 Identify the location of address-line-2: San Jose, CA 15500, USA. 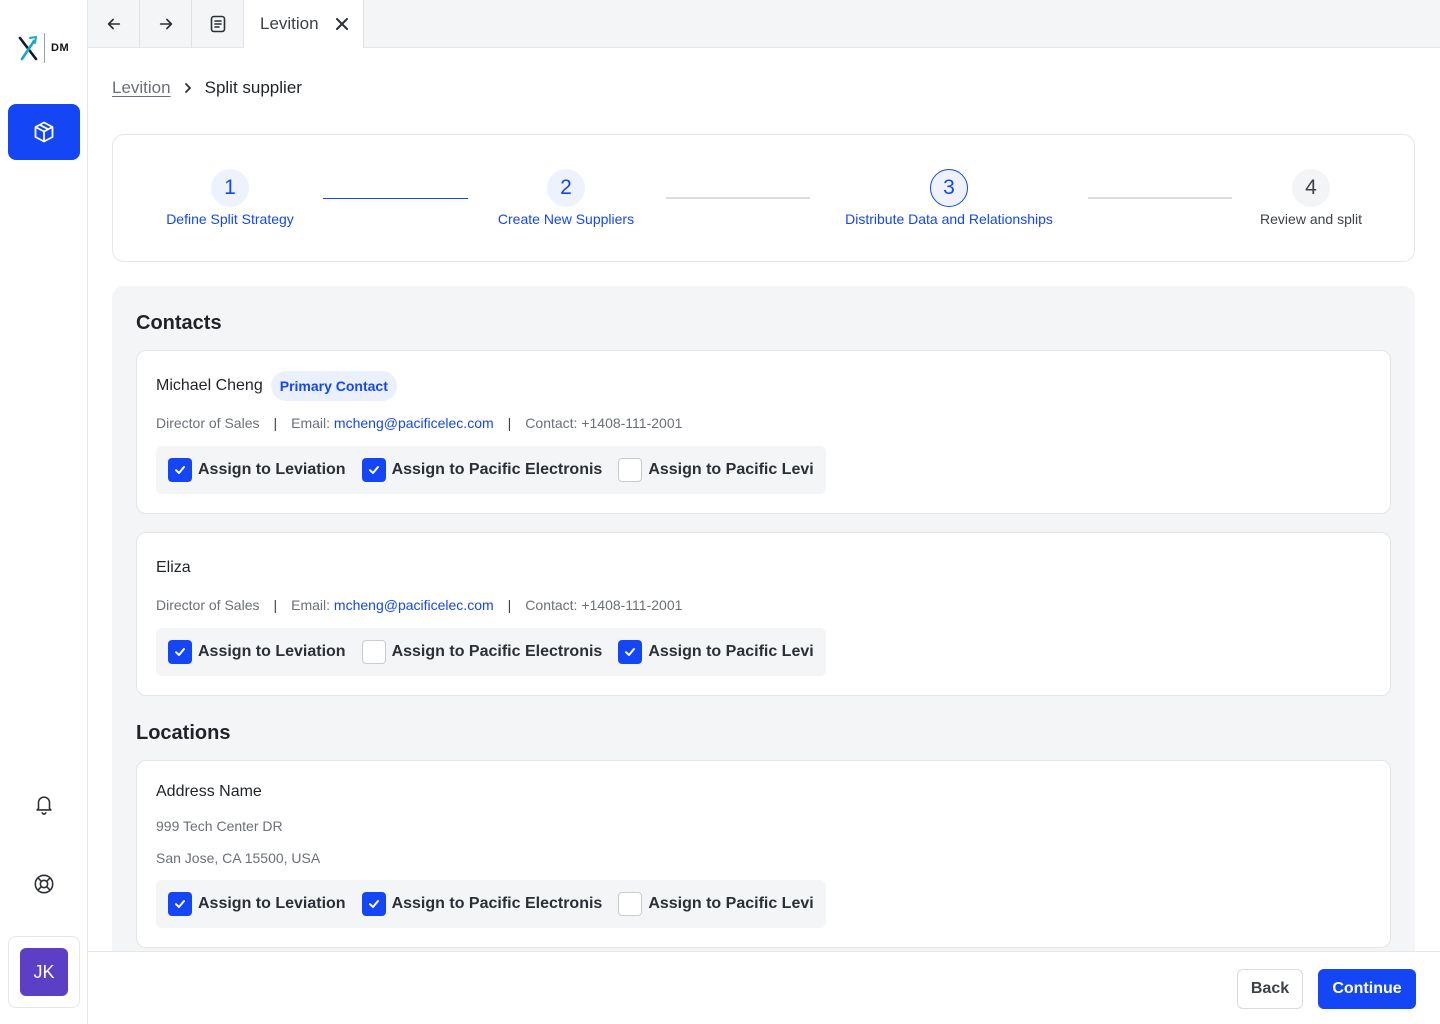
(238, 858).